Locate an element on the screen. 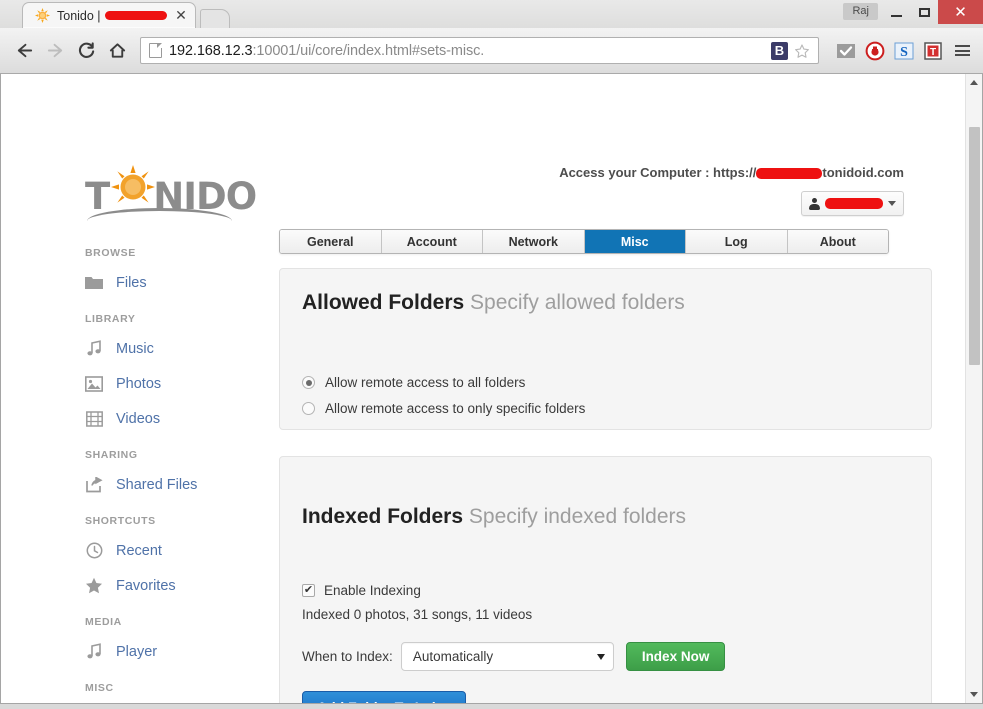 The height and width of the screenshot is (709, 983). tab-log: Log is located at coordinates (737, 241).